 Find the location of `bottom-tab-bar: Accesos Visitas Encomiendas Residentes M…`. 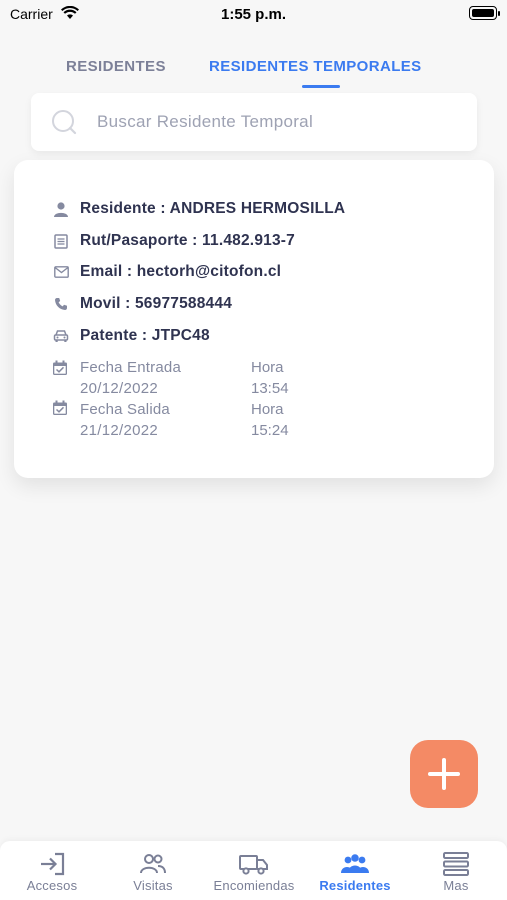

bottom-tab-bar: Accesos Visitas Encomiendas Residentes M… is located at coordinates (253, 870).